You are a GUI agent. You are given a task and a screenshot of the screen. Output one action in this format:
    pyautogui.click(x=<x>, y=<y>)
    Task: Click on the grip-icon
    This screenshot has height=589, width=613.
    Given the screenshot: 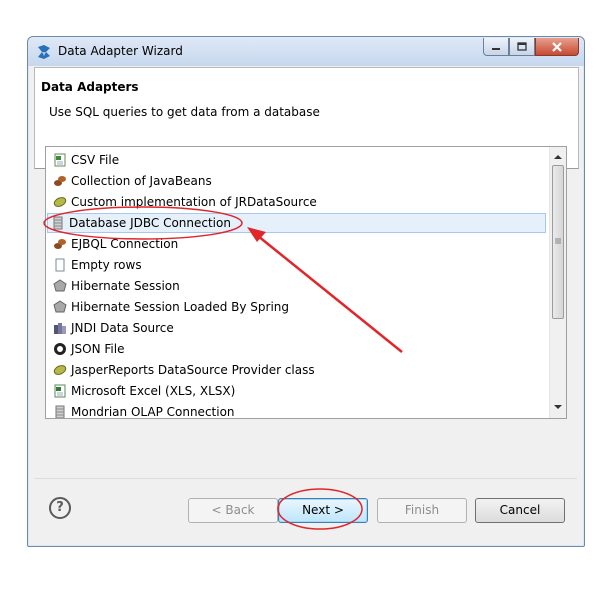 What is the action you would take?
    pyautogui.click(x=558, y=241)
    